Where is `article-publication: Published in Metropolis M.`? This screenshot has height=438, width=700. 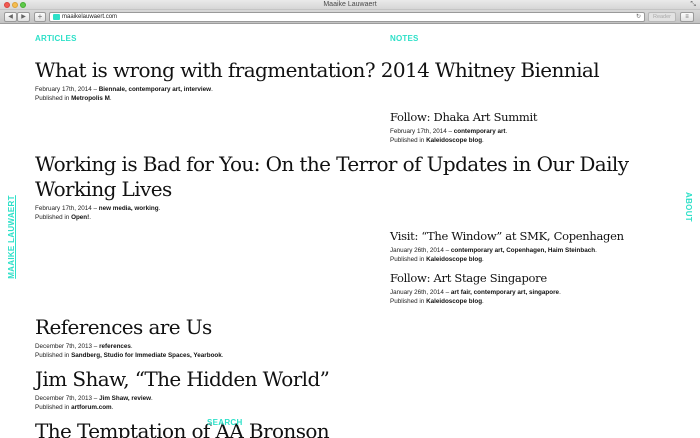
article-publication: Published in Metropolis M. is located at coordinates (73, 98).